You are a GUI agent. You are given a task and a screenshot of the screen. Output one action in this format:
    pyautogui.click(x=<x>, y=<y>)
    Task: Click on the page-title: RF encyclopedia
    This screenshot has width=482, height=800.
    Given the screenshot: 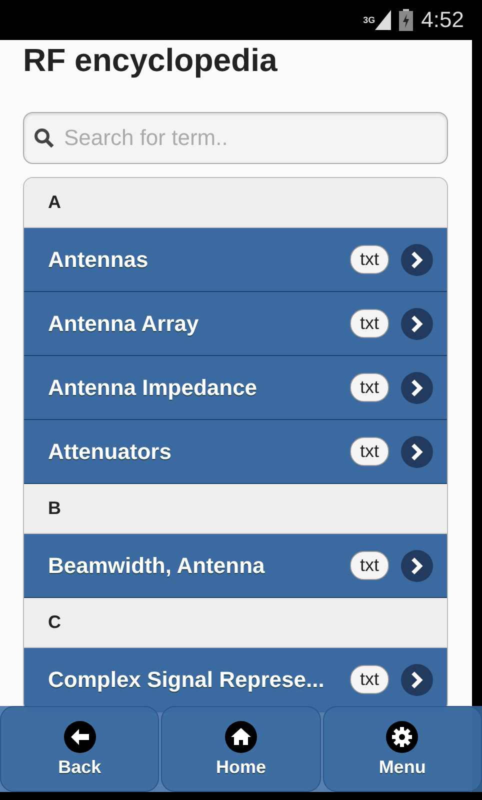 What is the action you would take?
    pyautogui.click(x=150, y=60)
    